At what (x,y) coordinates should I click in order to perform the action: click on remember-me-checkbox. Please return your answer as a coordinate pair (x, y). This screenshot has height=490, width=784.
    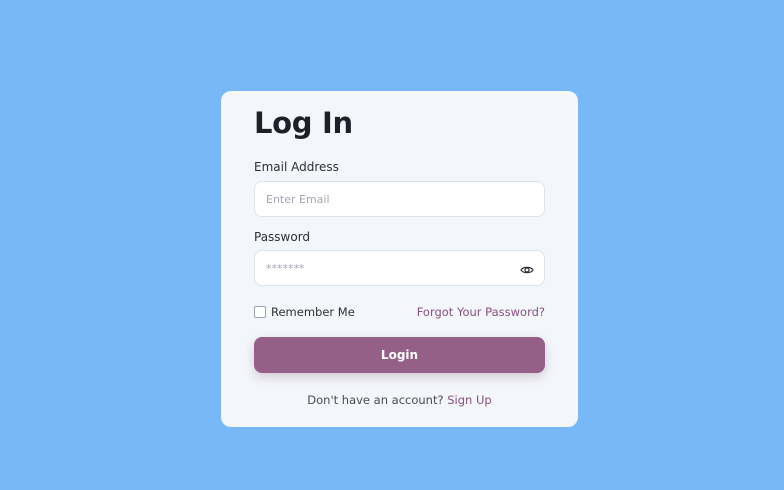
    Looking at the image, I should click on (260, 312).